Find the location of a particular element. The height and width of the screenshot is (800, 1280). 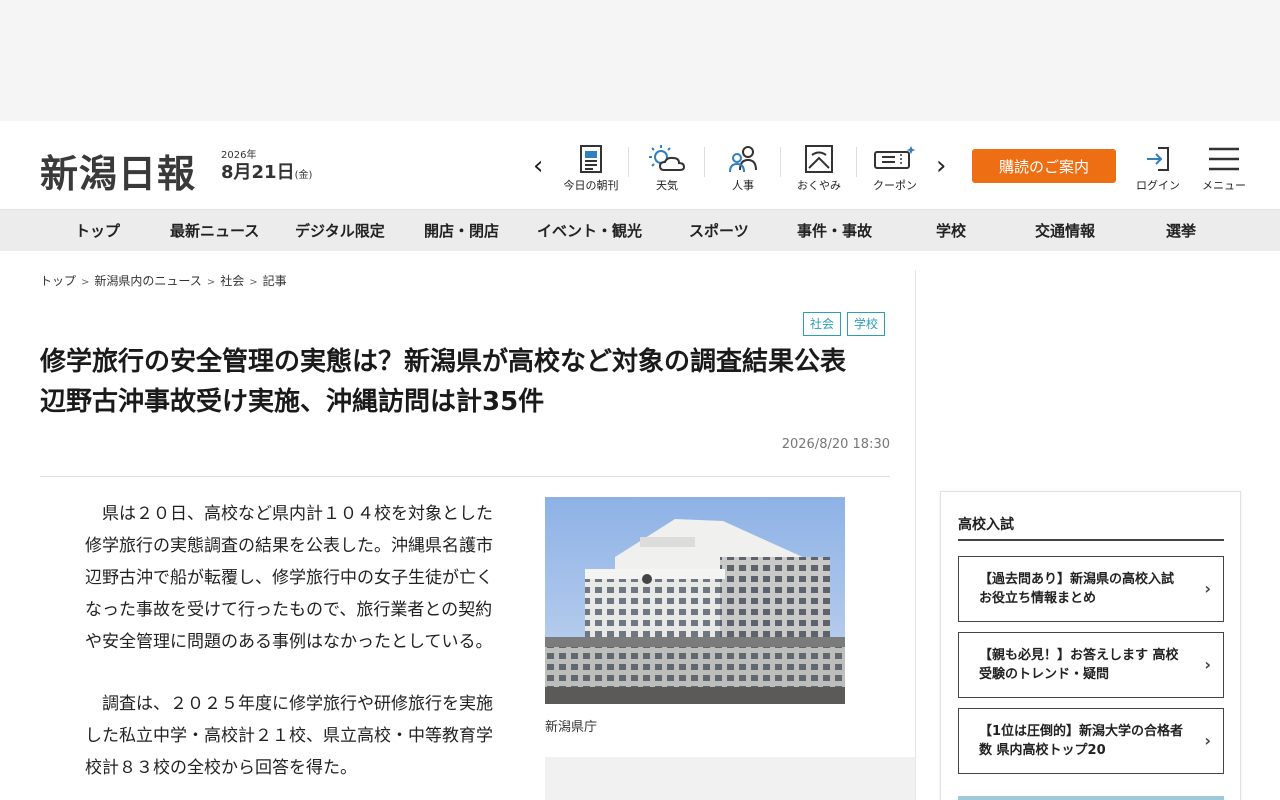

quicklink-condolence: おくやみ is located at coordinates (819, 169).